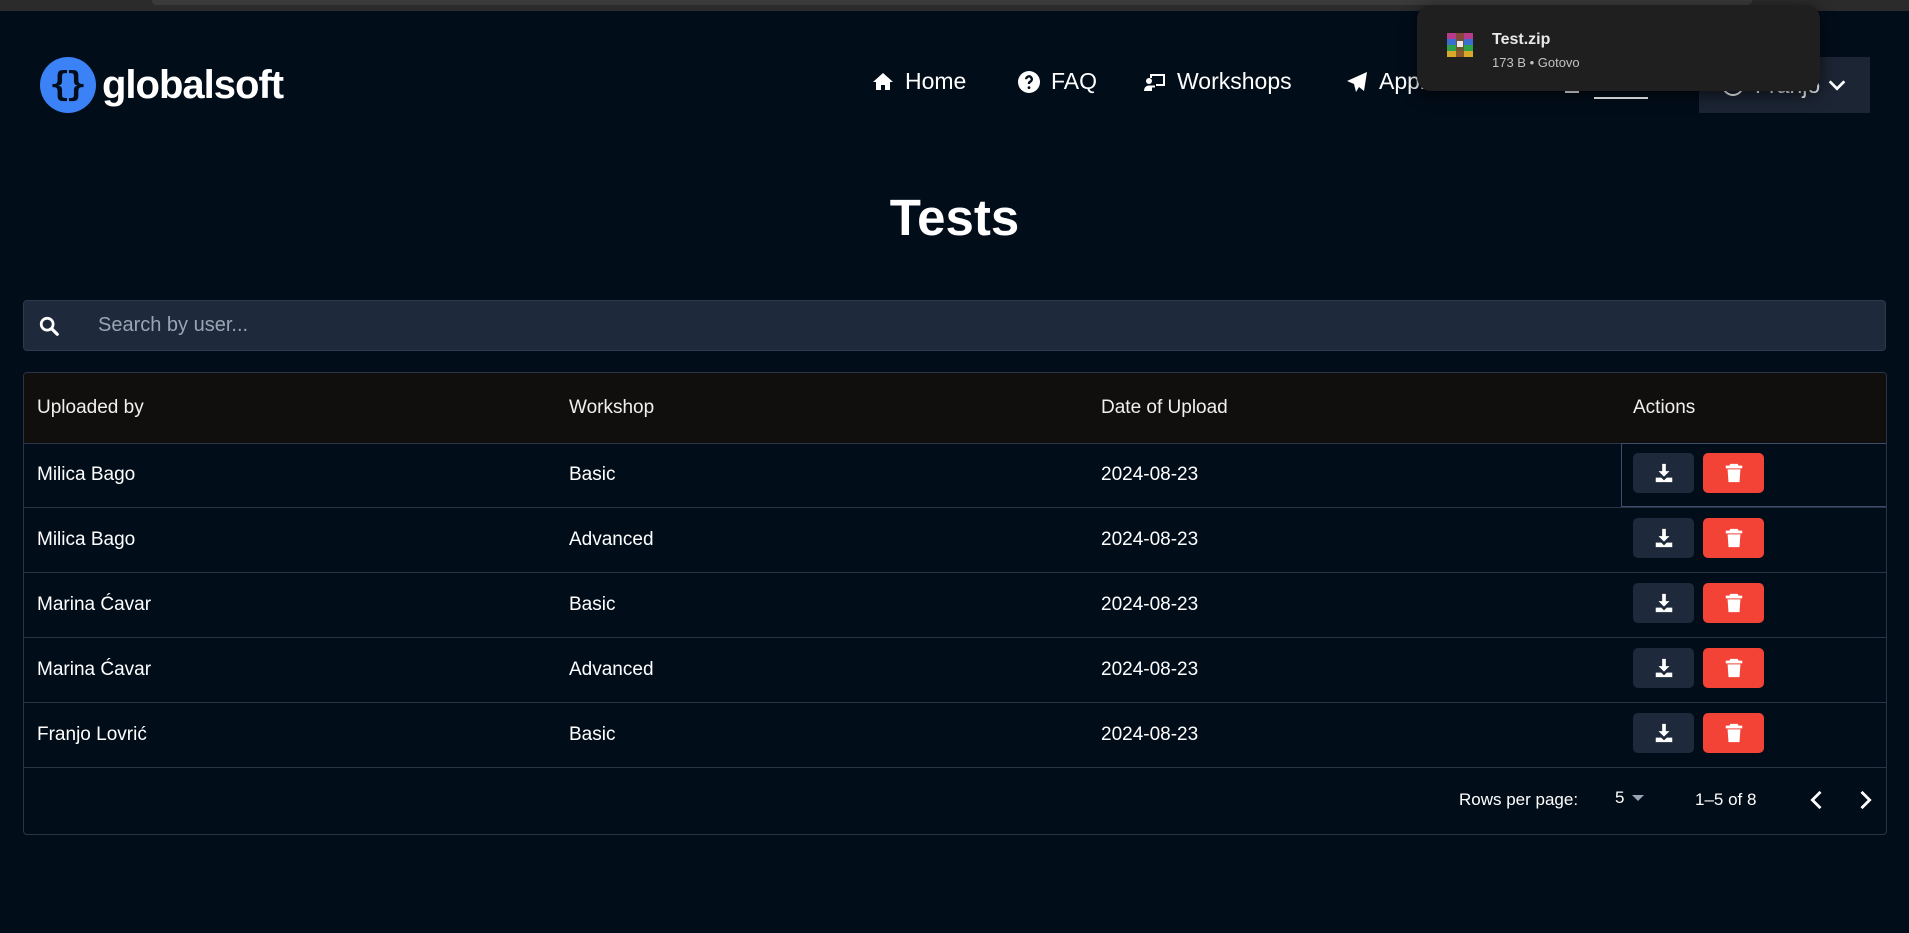 The image size is (1909, 933). Describe the element at coordinates (1618, 48) in the screenshot. I see `download-popup: Test.zip 173 B • Gotovo` at that location.